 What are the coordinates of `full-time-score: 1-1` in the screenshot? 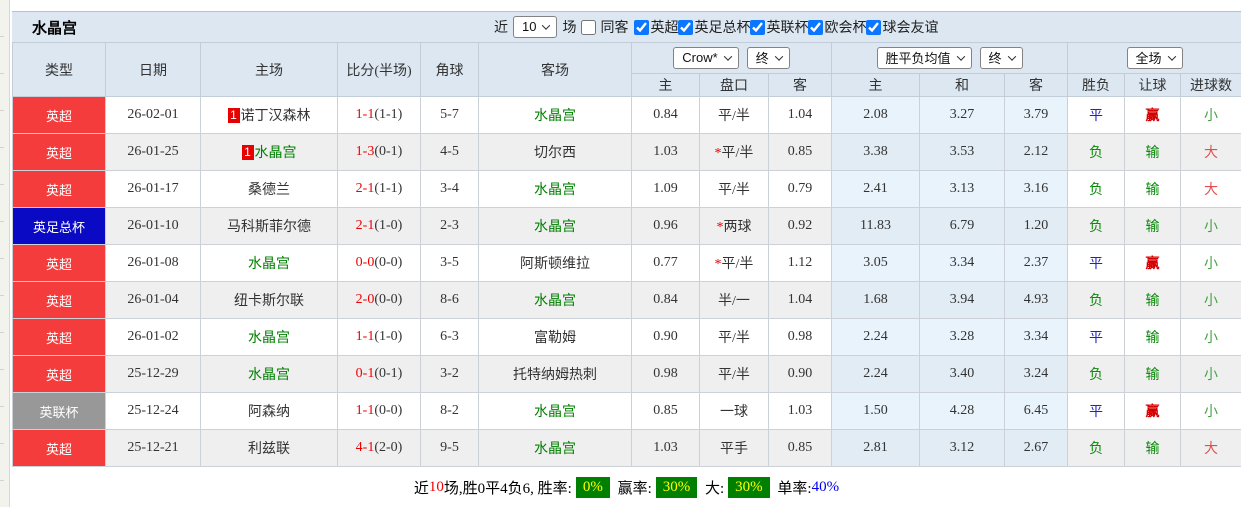 It's located at (365, 114).